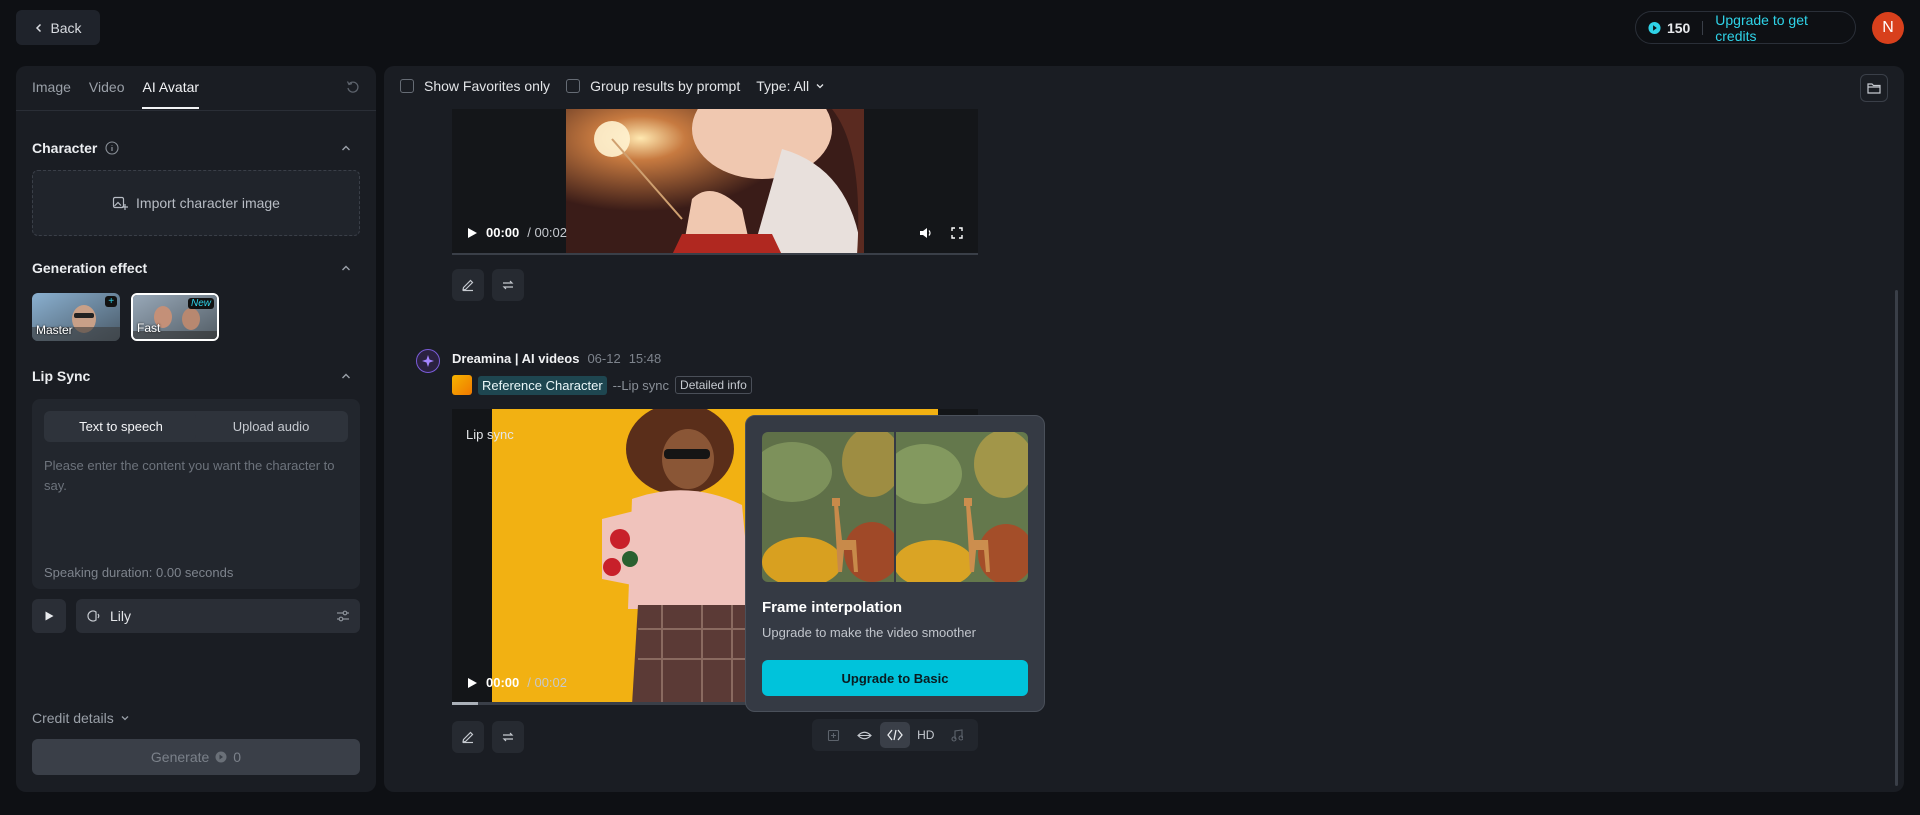 This screenshot has height=815, width=1920. What do you see at coordinates (111, 301) in the screenshot?
I see `master-plus-badge: +` at bounding box center [111, 301].